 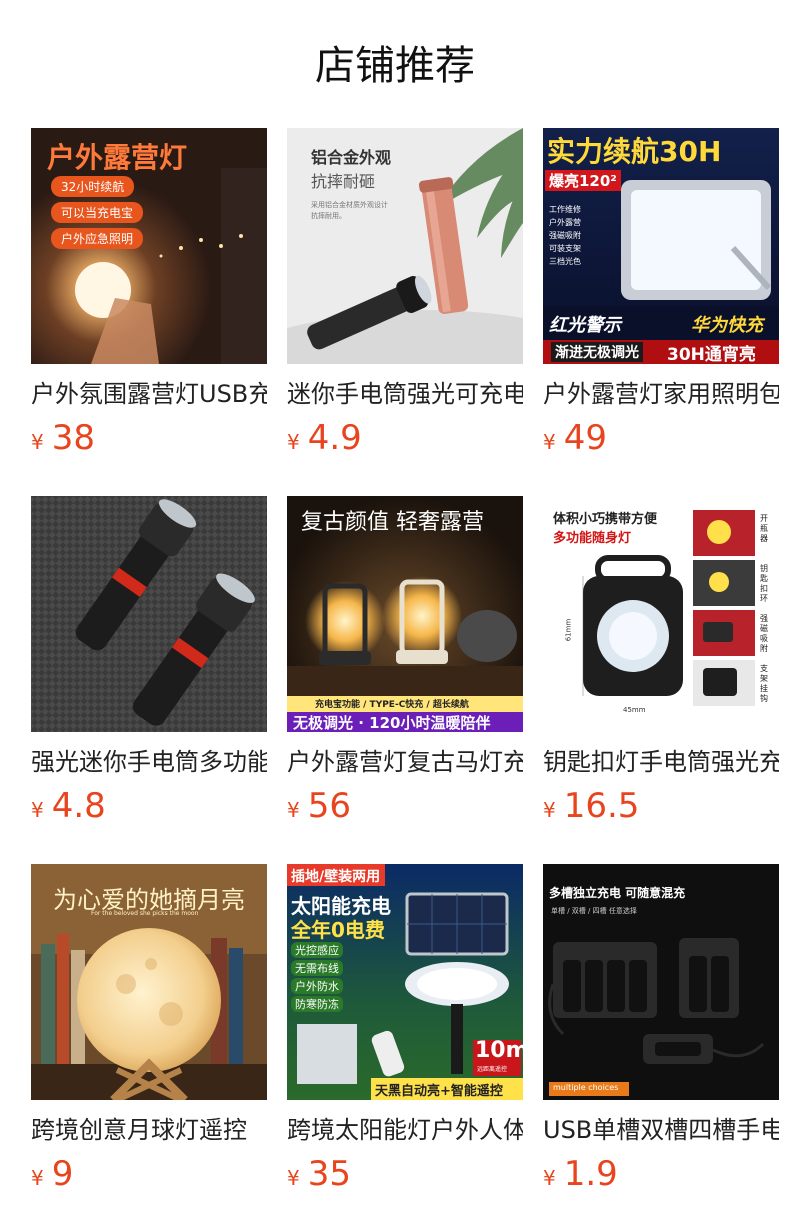 I want to click on image-dimension: 61mm, so click(x=568, y=630).